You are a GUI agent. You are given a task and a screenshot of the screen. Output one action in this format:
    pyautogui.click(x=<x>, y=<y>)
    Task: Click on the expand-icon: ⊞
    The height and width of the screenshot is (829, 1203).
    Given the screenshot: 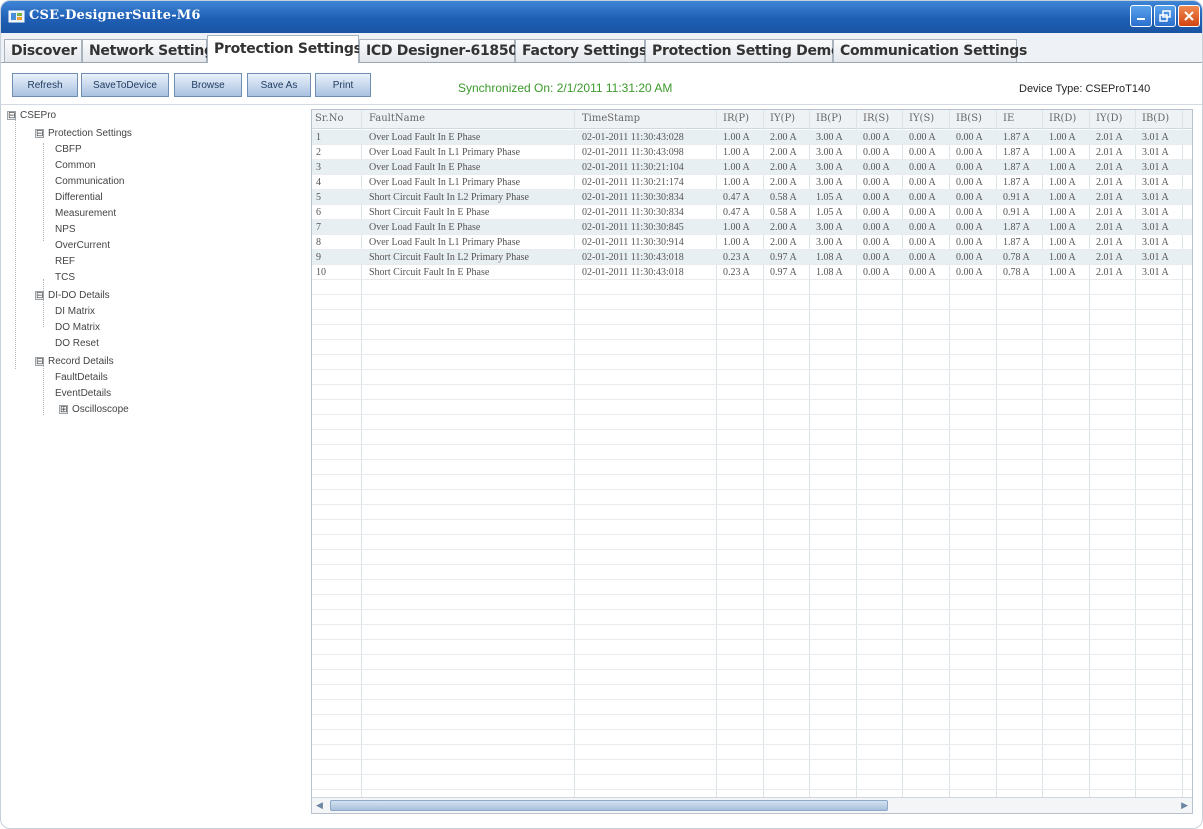 What is the action you would take?
    pyautogui.click(x=63, y=409)
    